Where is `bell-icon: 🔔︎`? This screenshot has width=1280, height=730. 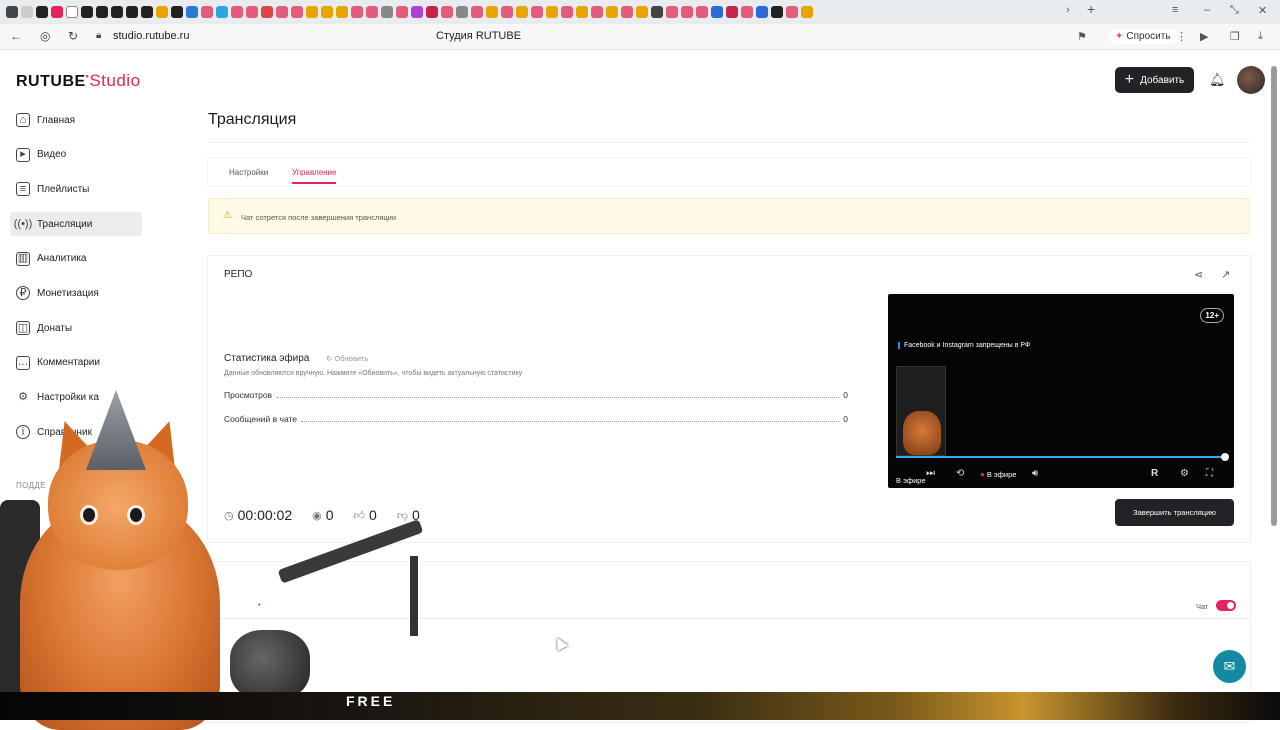
bell-icon: 🔔︎ is located at coordinates (1217, 80).